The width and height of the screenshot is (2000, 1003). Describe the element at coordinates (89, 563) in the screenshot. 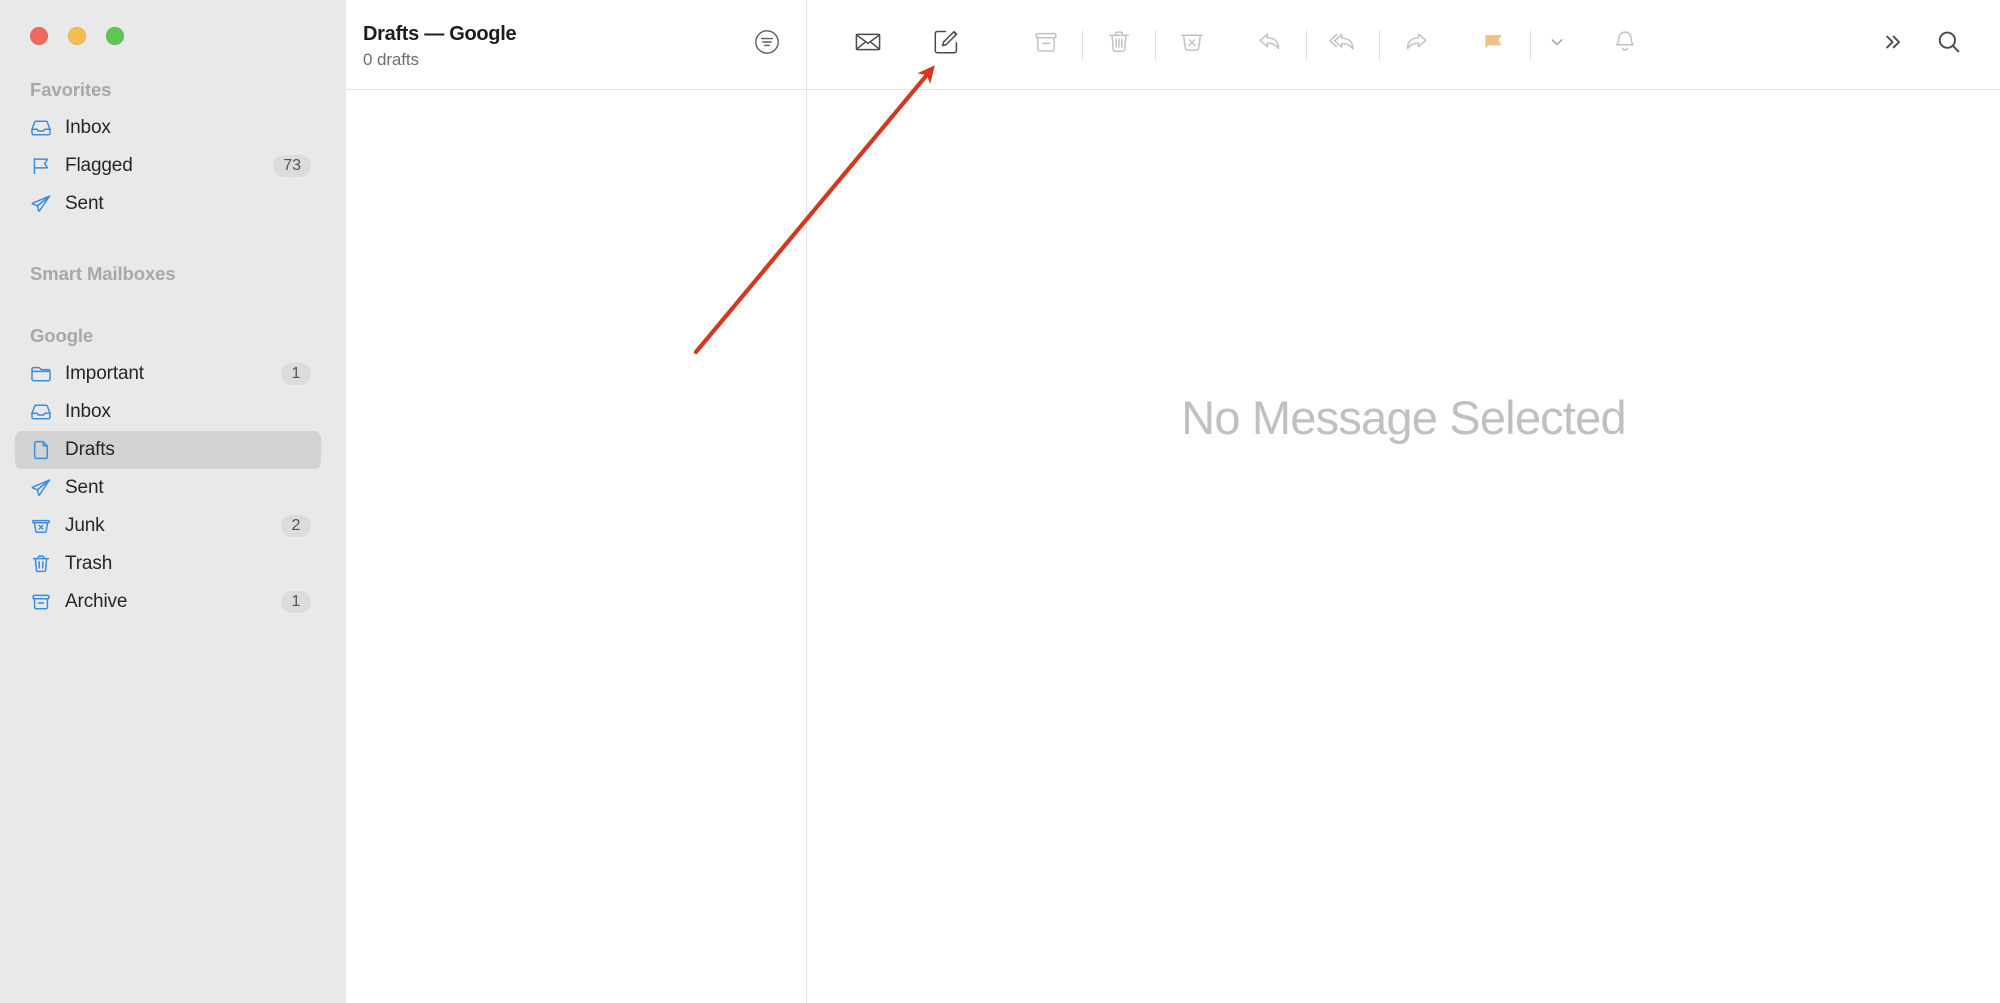

I see `sidebar-item-label: Trash` at that location.